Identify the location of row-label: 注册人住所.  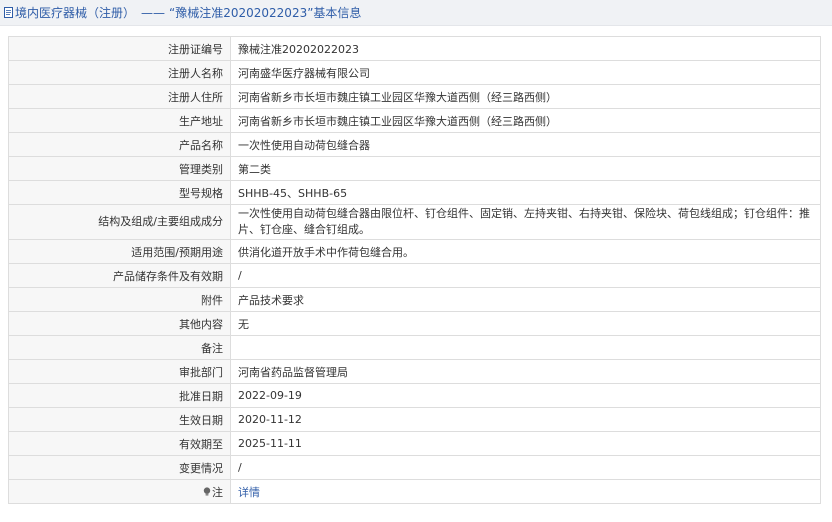
(119, 96).